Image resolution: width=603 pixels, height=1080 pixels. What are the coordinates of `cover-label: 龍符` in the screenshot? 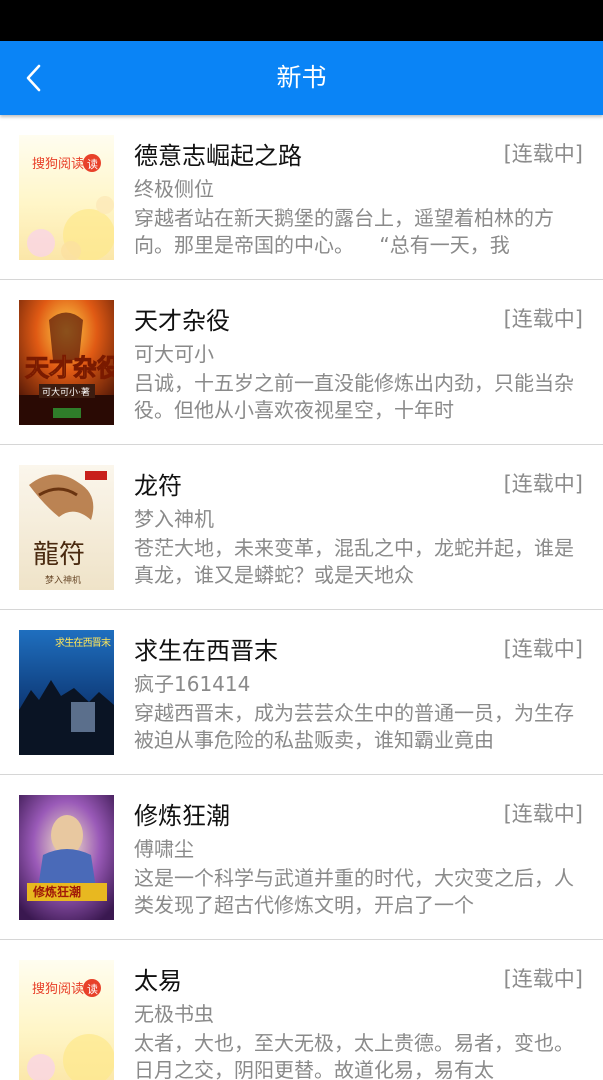 It's located at (59, 555).